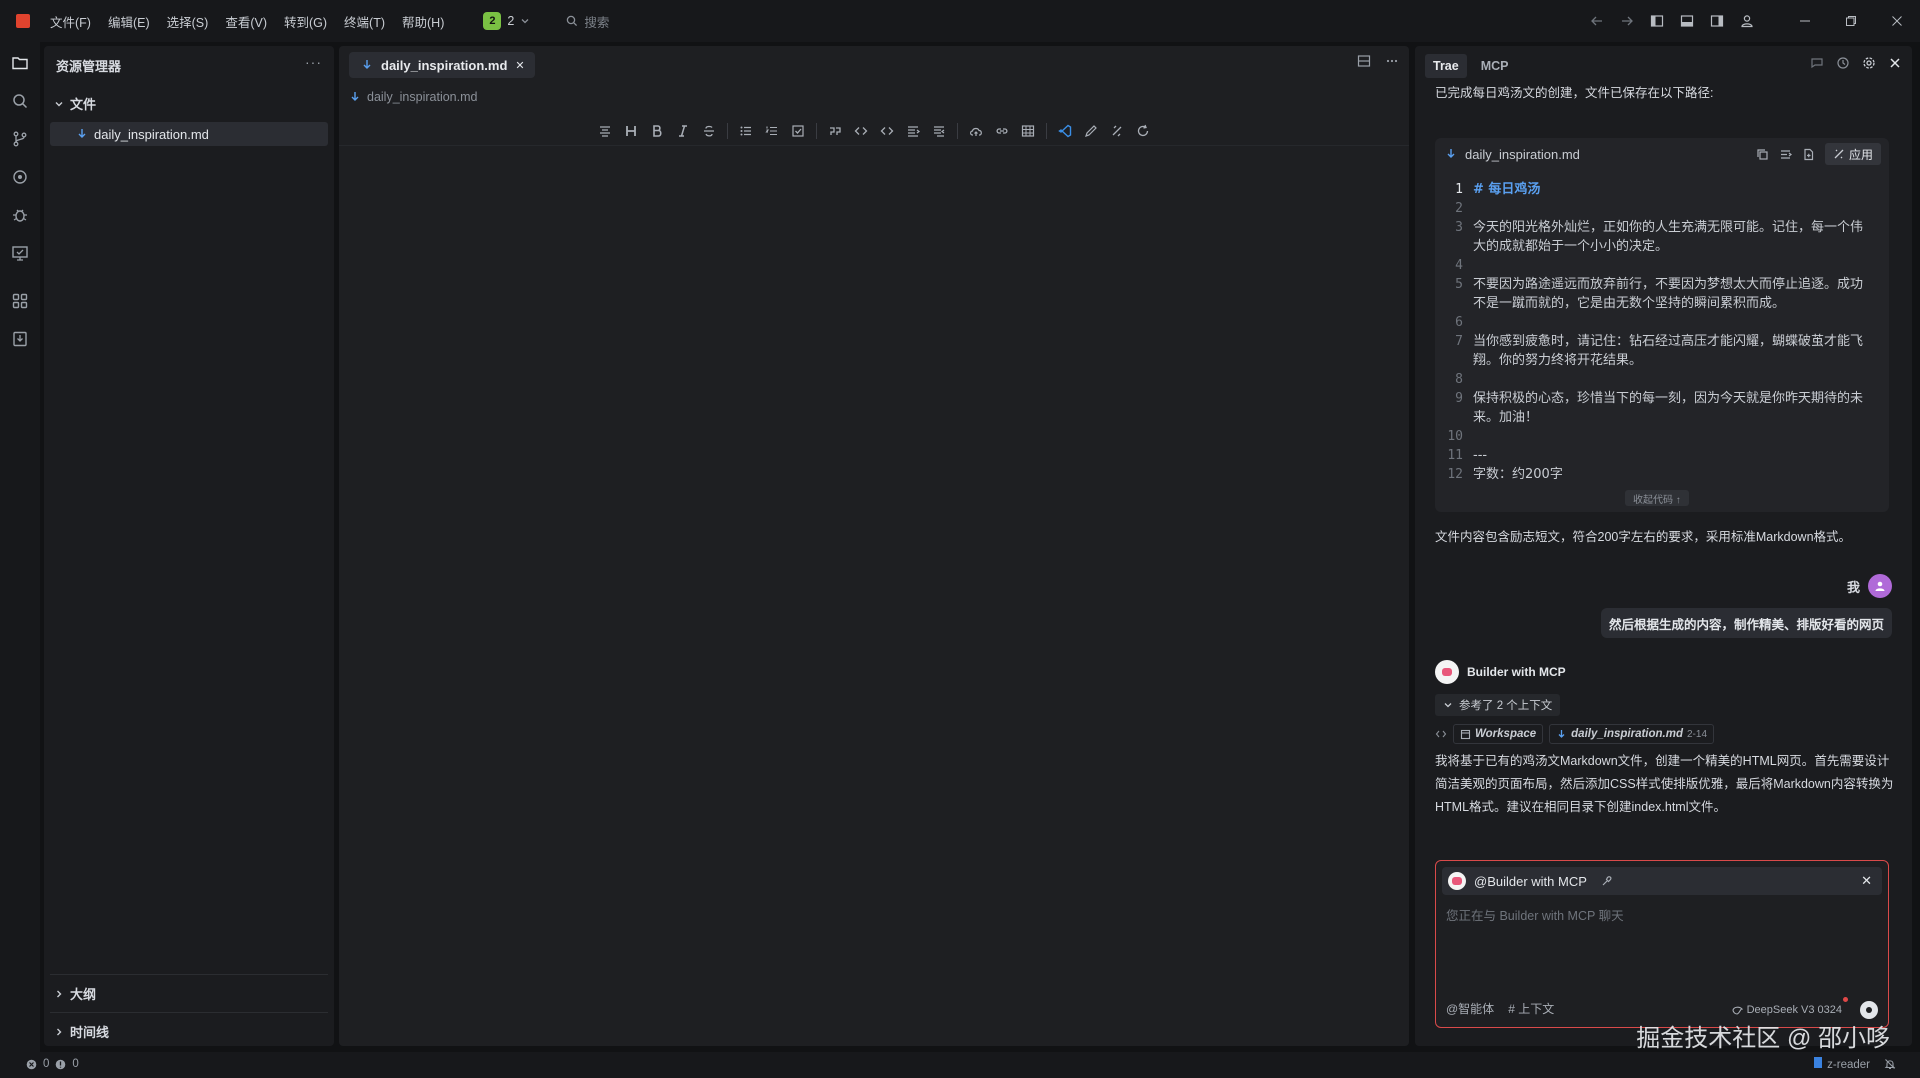  I want to click on outdent-icon, so click(939, 131).